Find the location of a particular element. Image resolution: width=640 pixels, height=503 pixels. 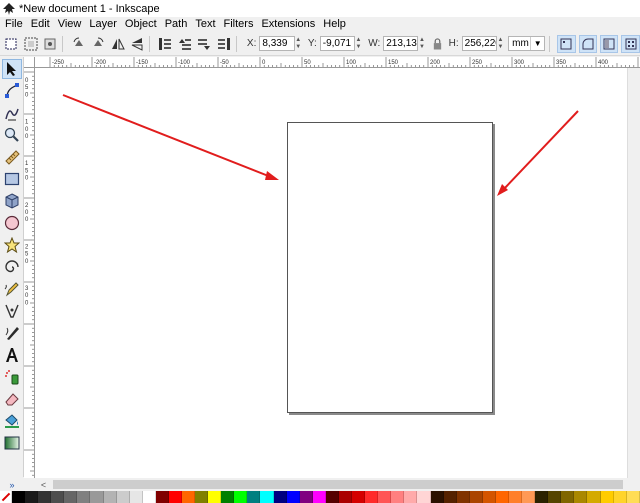

scale-corners-button is located at coordinates (588, 43).